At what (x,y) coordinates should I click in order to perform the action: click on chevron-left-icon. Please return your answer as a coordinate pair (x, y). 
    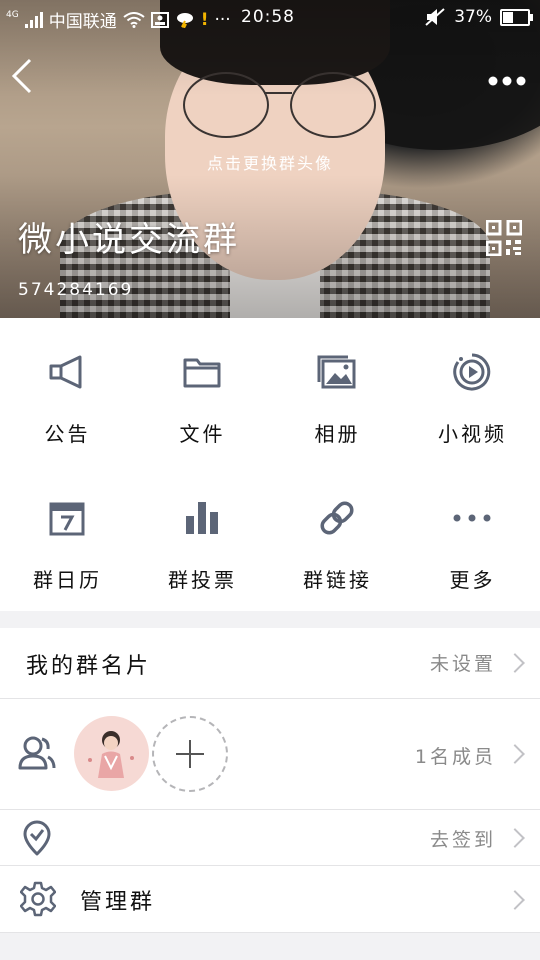
    Looking at the image, I should click on (21, 76).